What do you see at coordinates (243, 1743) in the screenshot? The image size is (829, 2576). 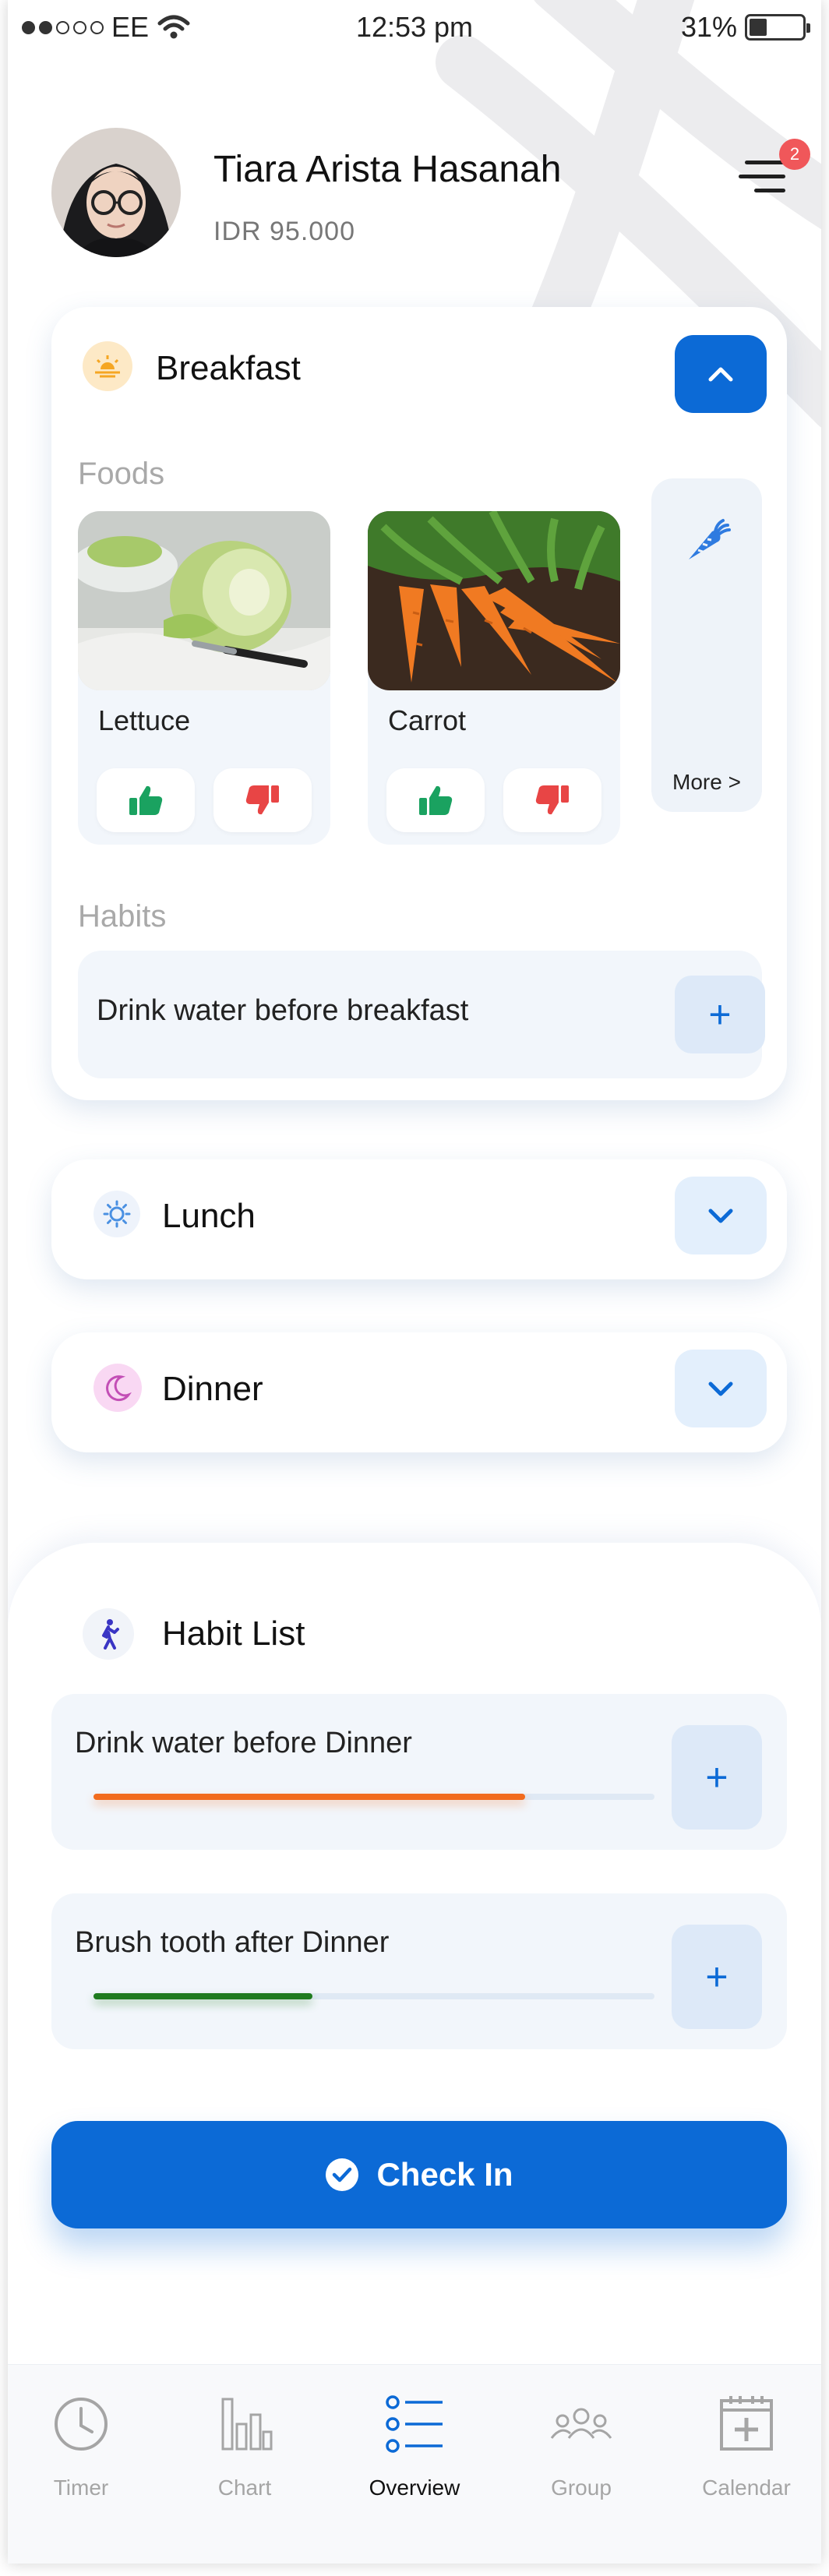 I see `habit-text: Drink water before Dinner` at bounding box center [243, 1743].